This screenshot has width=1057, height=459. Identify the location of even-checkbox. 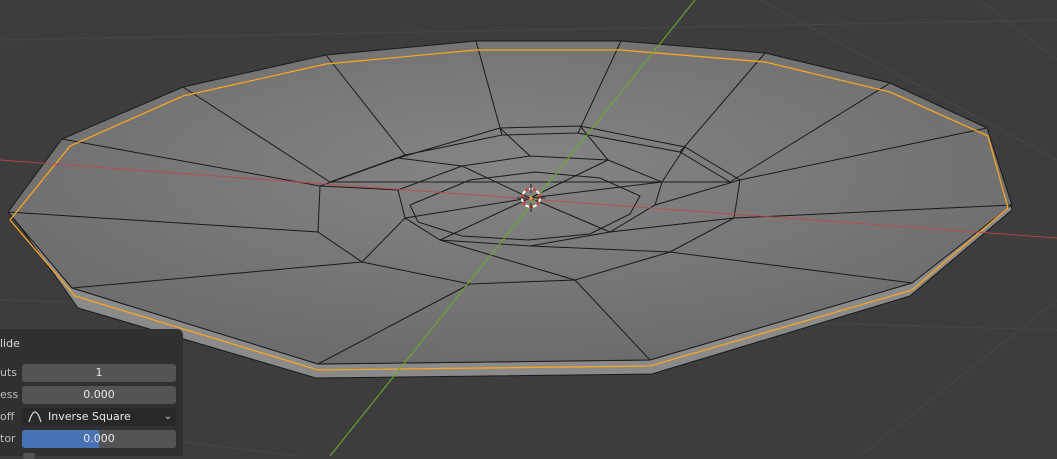
(29, 456).